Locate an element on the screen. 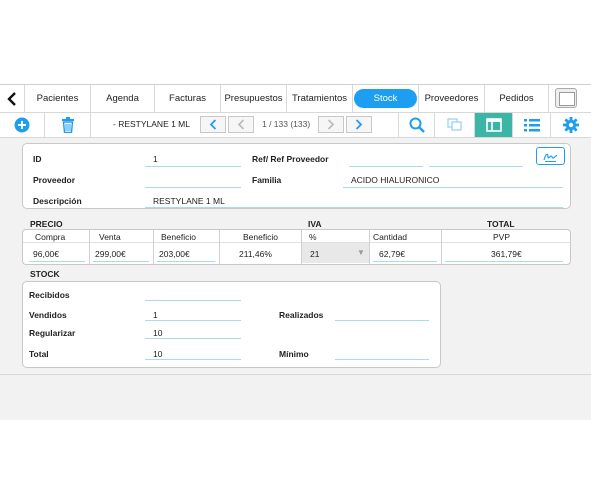 The image size is (591, 503). list-view-button is located at coordinates (531, 125).